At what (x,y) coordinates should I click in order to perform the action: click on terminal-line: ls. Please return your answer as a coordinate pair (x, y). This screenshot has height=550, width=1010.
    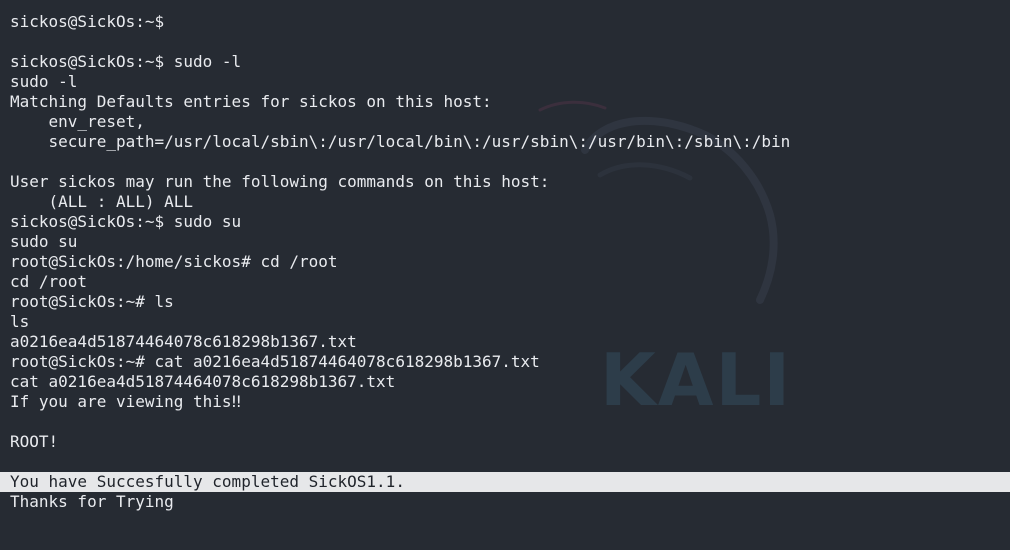
    Looking at the image, I should click on (20, 321).